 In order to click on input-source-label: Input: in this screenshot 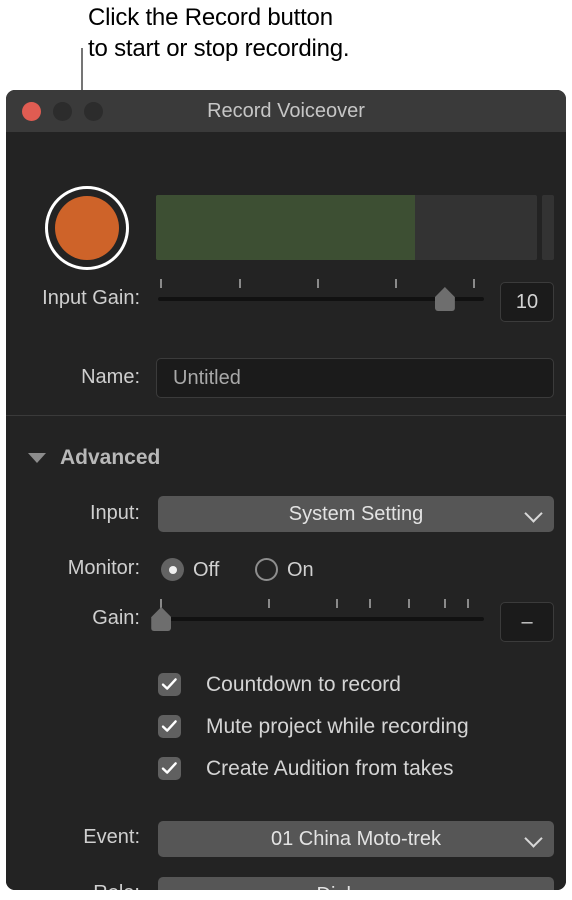, I will do `click(114, 513)`.